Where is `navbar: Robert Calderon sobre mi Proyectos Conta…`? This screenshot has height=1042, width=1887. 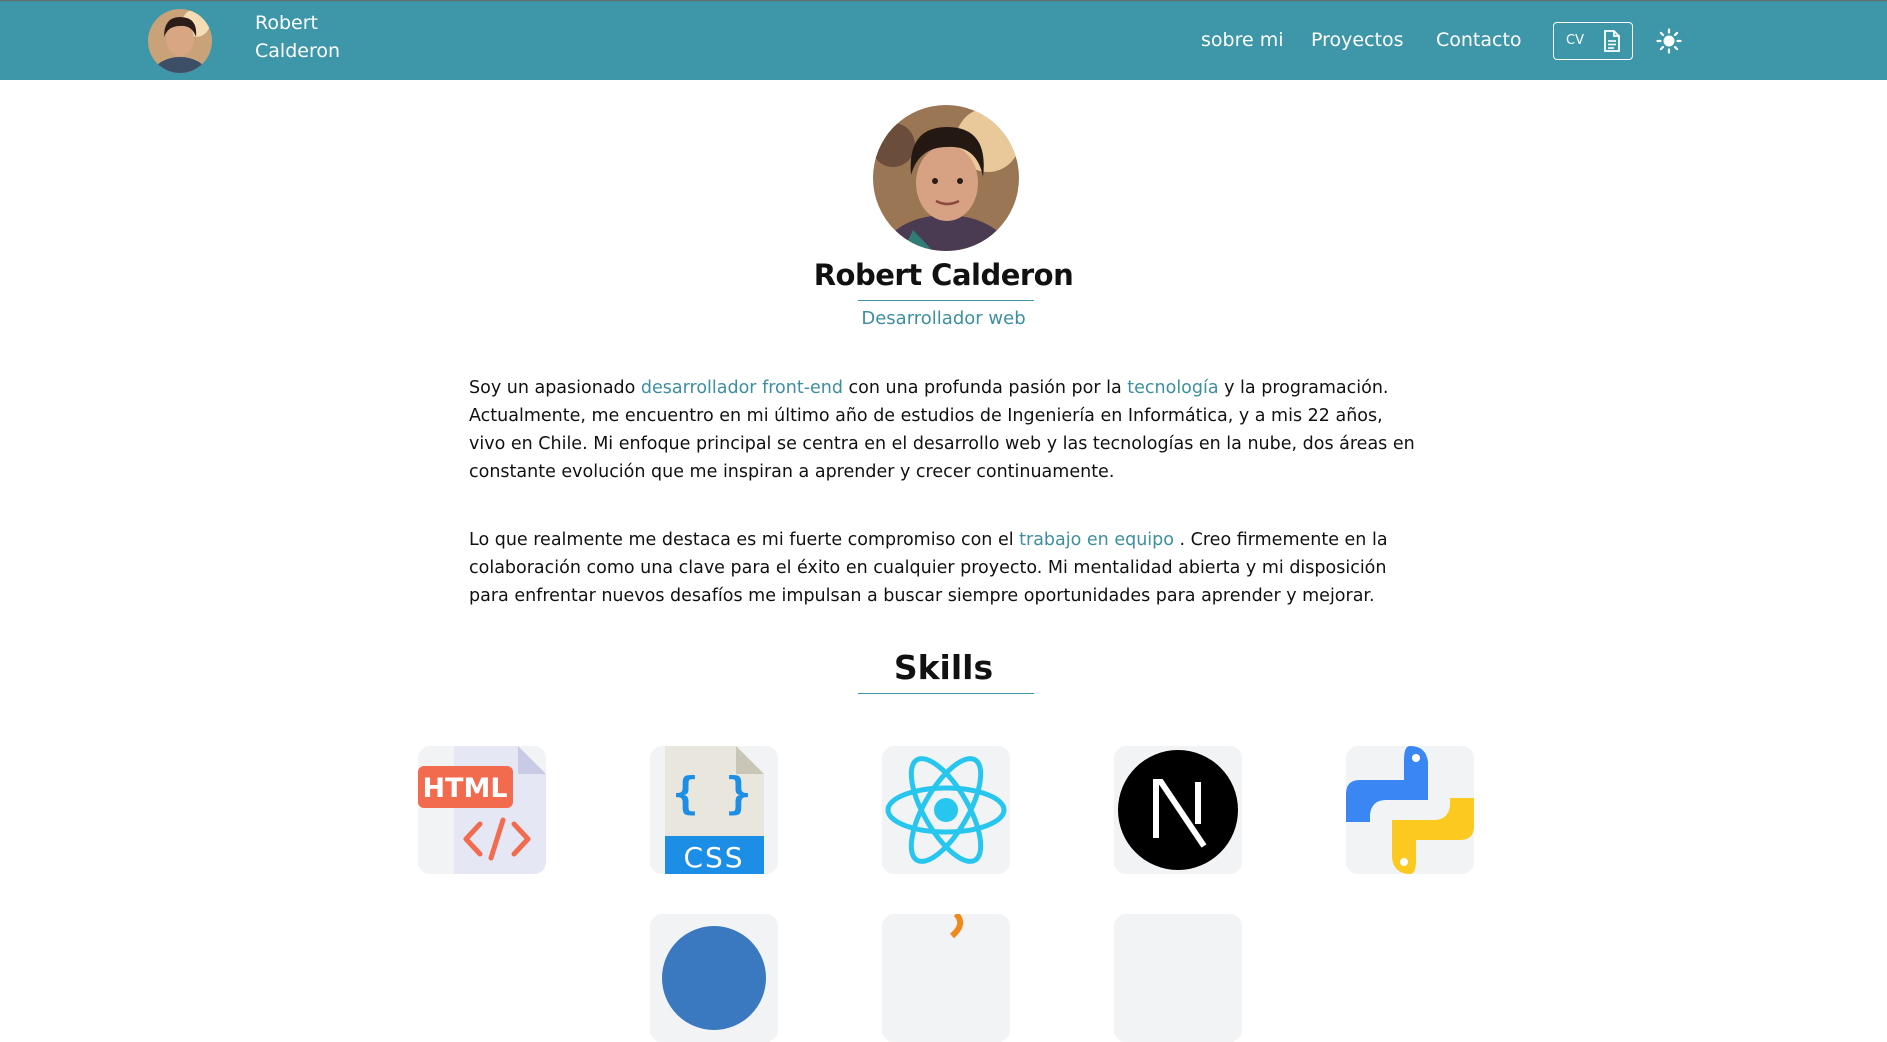 navbar: Robert Calderon sobre mi Proyectos Conta… is located at coordinates (943, 40).